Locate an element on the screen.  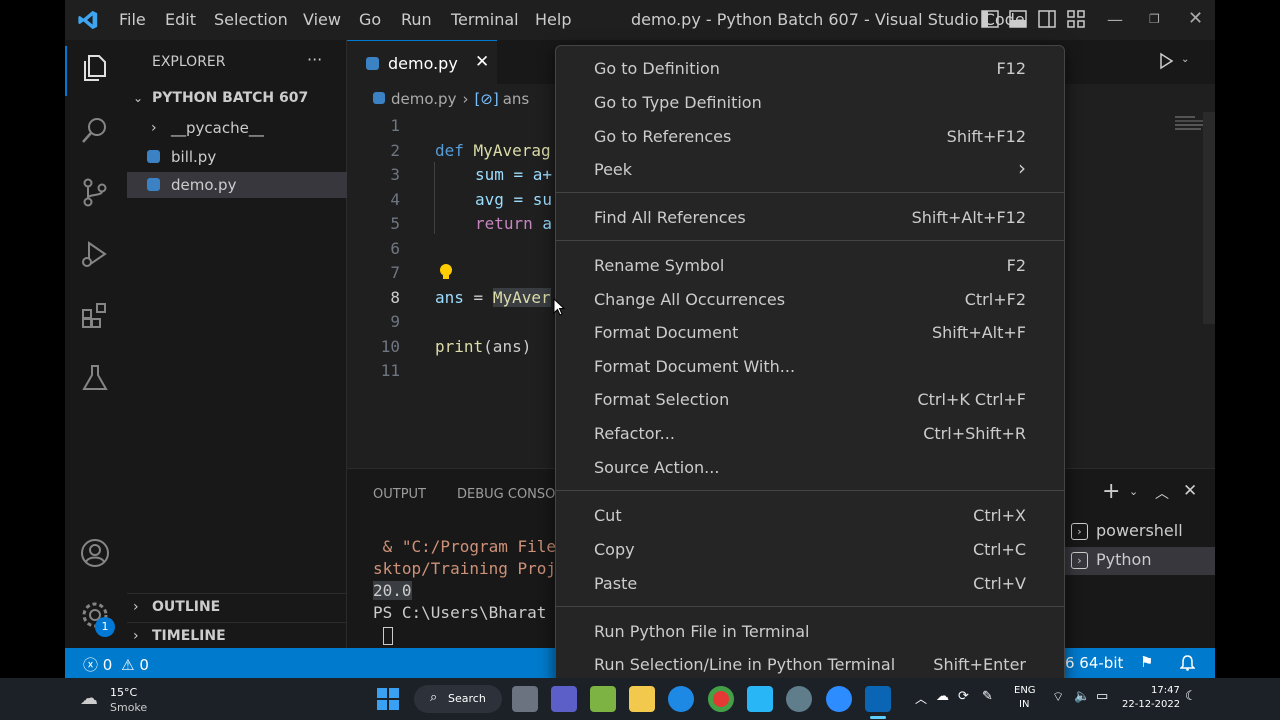
file-explorer-icon is located at coordinates (642, 699).